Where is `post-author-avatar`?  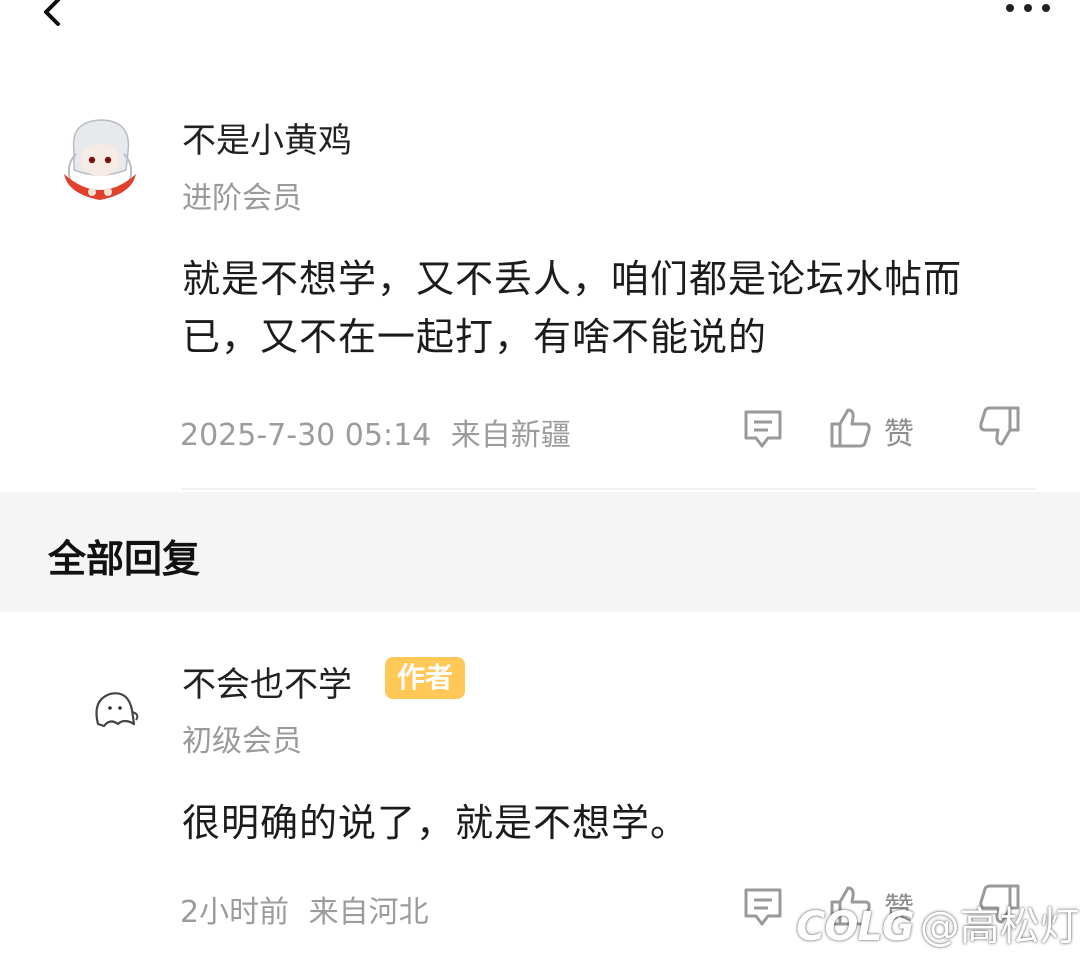
post-author-avatar is located at coordinates (100, 158).